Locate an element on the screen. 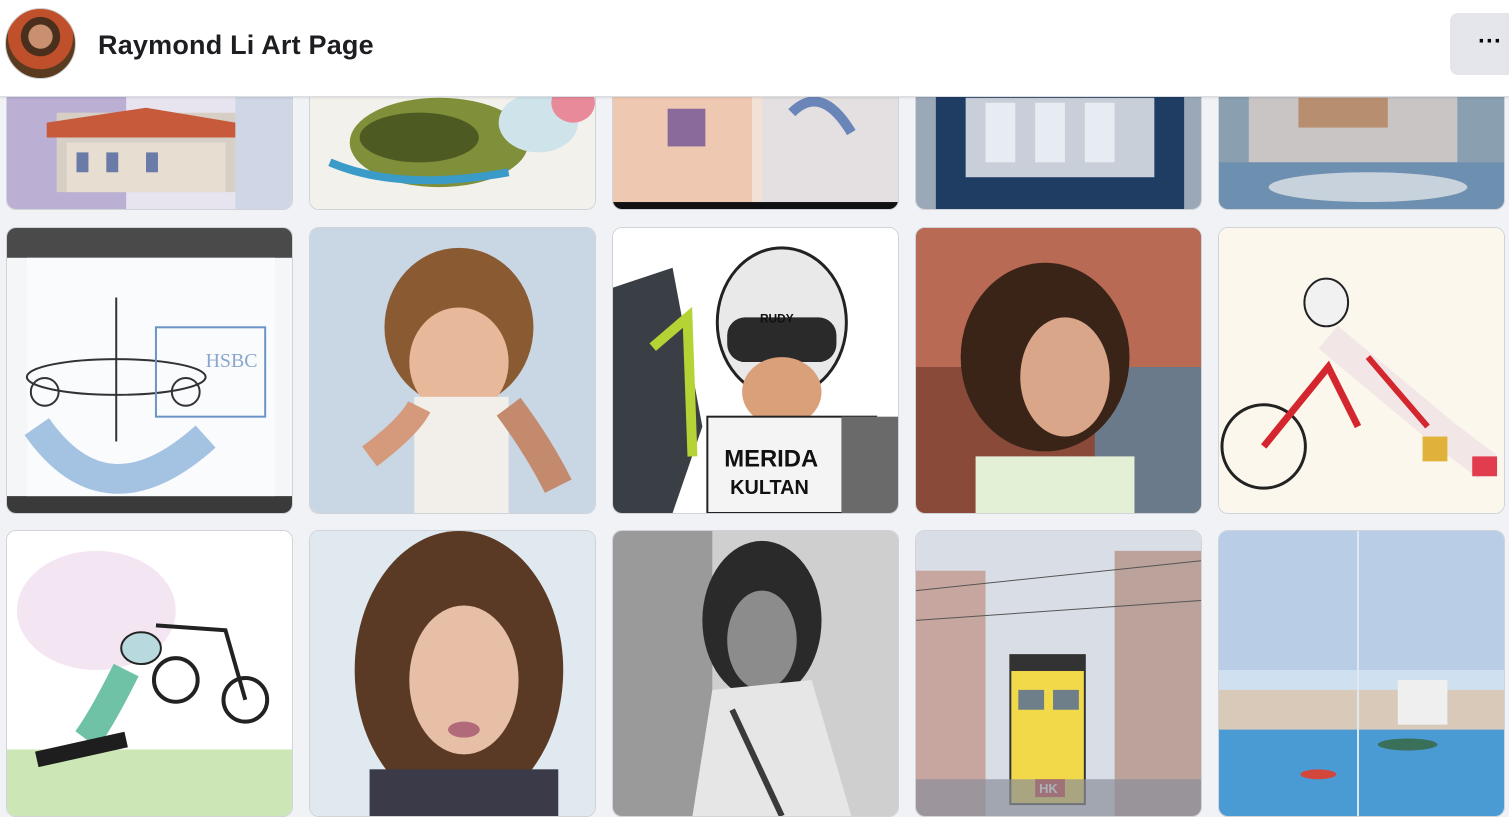 This screenshot has height=817, width=1509. tile-caption: KULTAN is located at coordinates (769, 488).